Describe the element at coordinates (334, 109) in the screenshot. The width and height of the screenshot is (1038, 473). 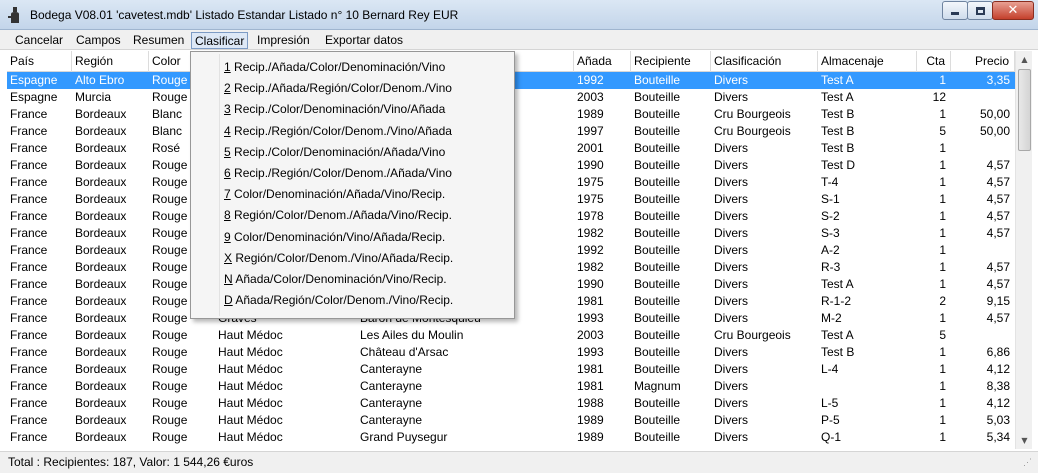
I see `sort-option-3: 3 Recip./Color/Denominación/Vino/Añada` at that location.